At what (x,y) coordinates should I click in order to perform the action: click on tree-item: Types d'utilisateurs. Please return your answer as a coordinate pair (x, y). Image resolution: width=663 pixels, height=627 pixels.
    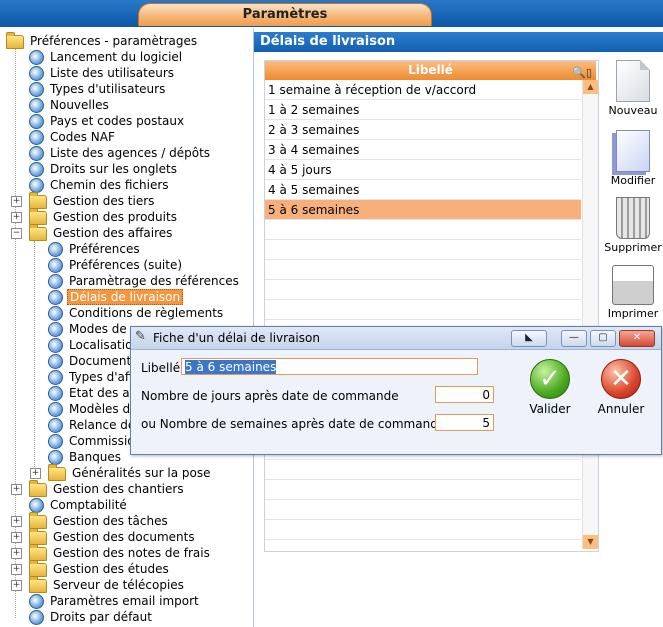
    Looking at the image, I should click on (98, 89).